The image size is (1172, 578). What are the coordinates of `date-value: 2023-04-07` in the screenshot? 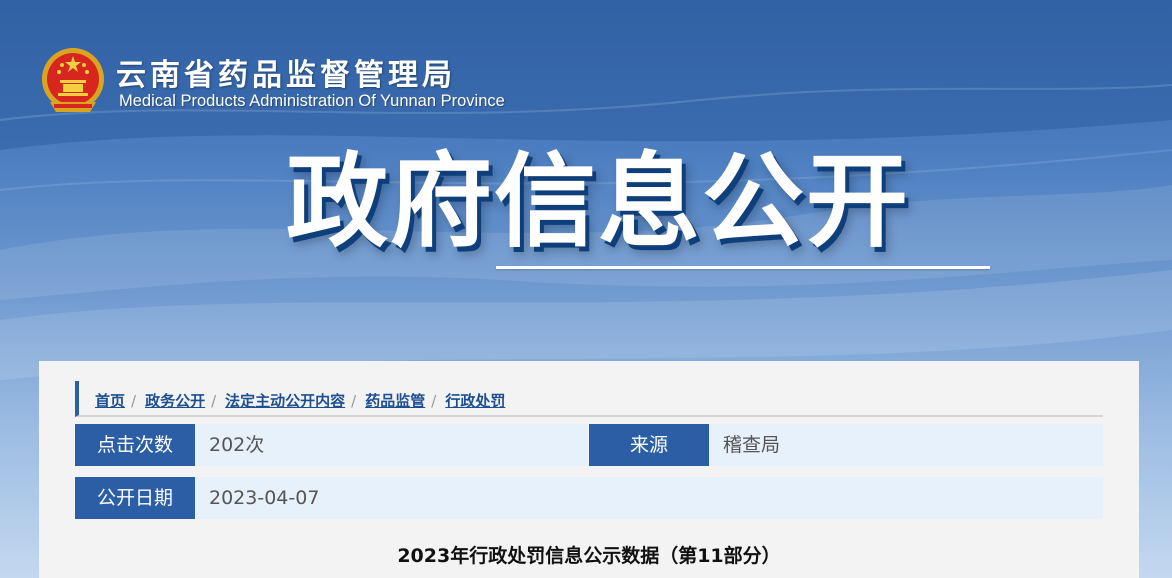 It's located at (264, 498).